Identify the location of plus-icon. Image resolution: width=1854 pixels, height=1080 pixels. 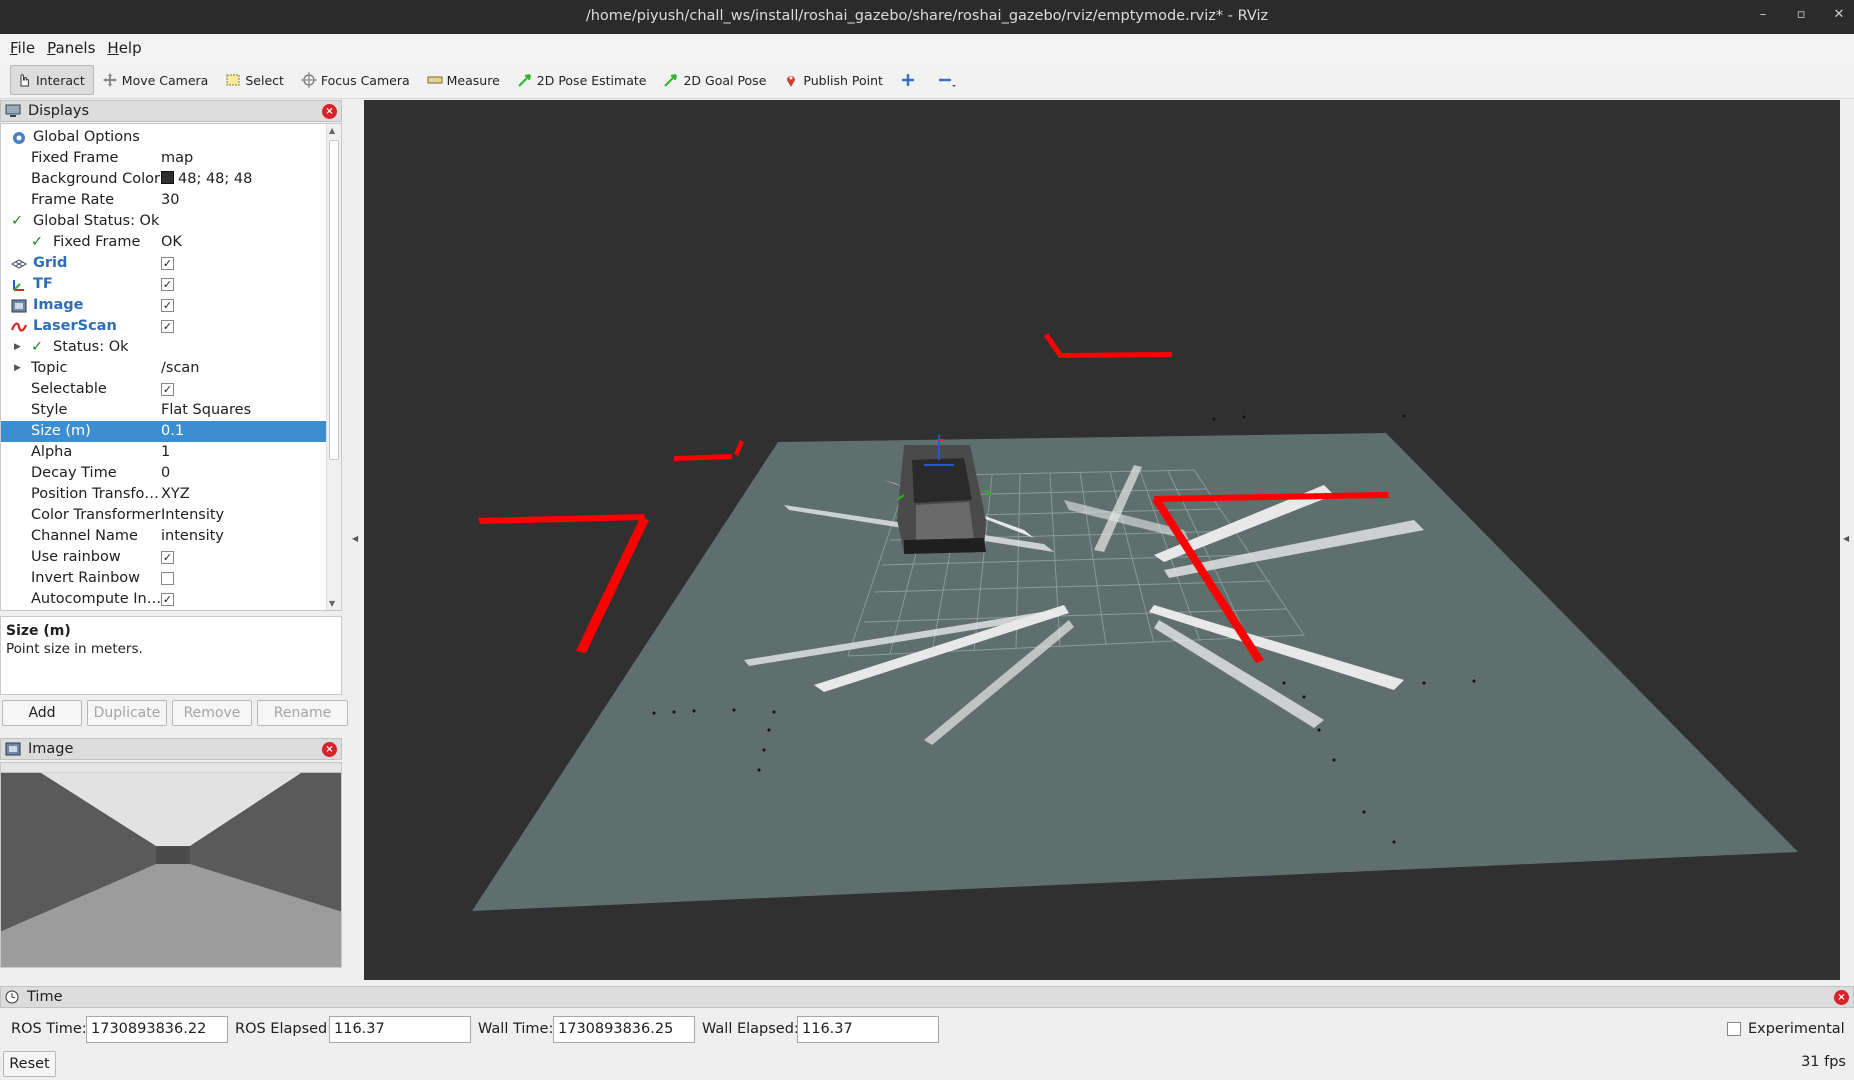
(907, 80).